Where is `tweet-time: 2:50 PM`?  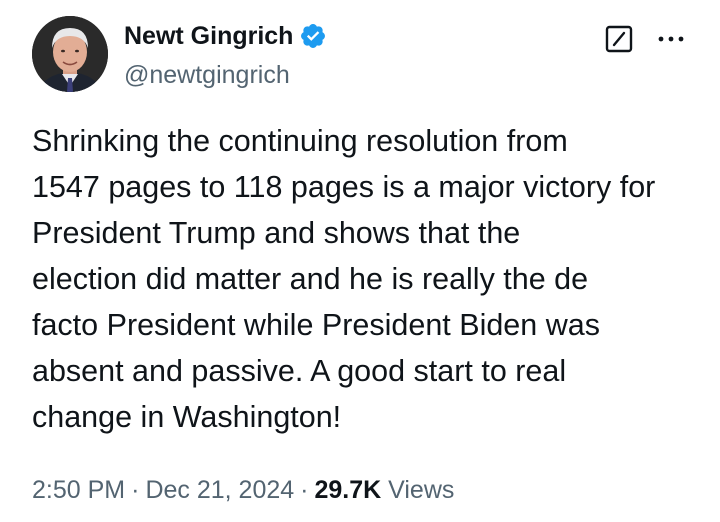
tweet-time: 2:50 PM is located at coordinates (78, 490).